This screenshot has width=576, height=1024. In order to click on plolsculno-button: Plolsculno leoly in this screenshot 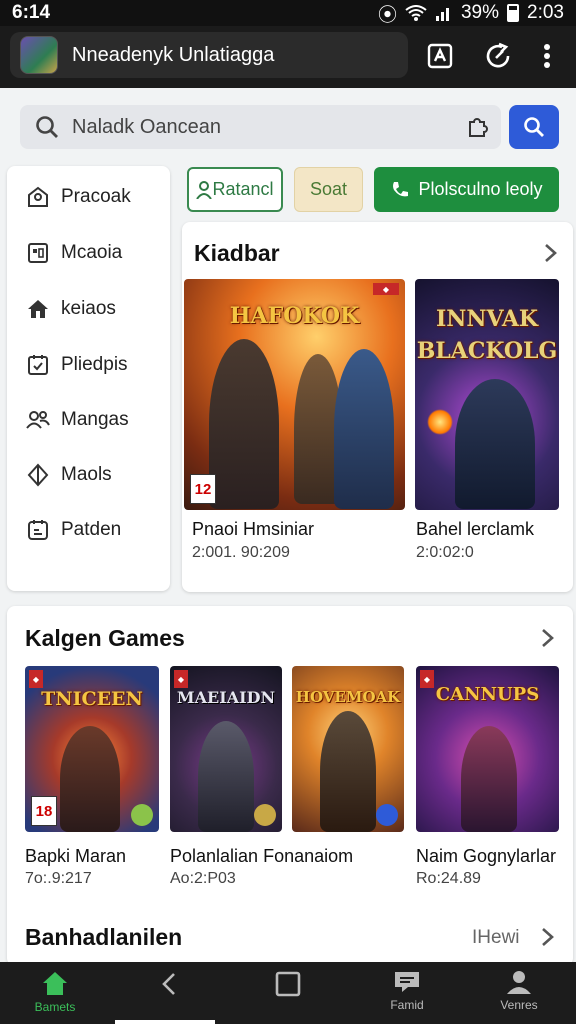, I will do `click(466, 189)`.